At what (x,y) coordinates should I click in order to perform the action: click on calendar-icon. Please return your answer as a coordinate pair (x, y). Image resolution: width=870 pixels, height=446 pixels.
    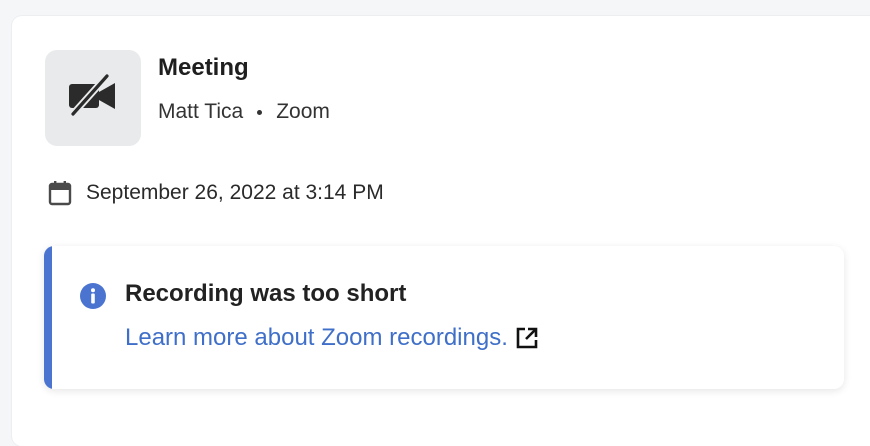
    Looking at the image, I should click on (60, 193).